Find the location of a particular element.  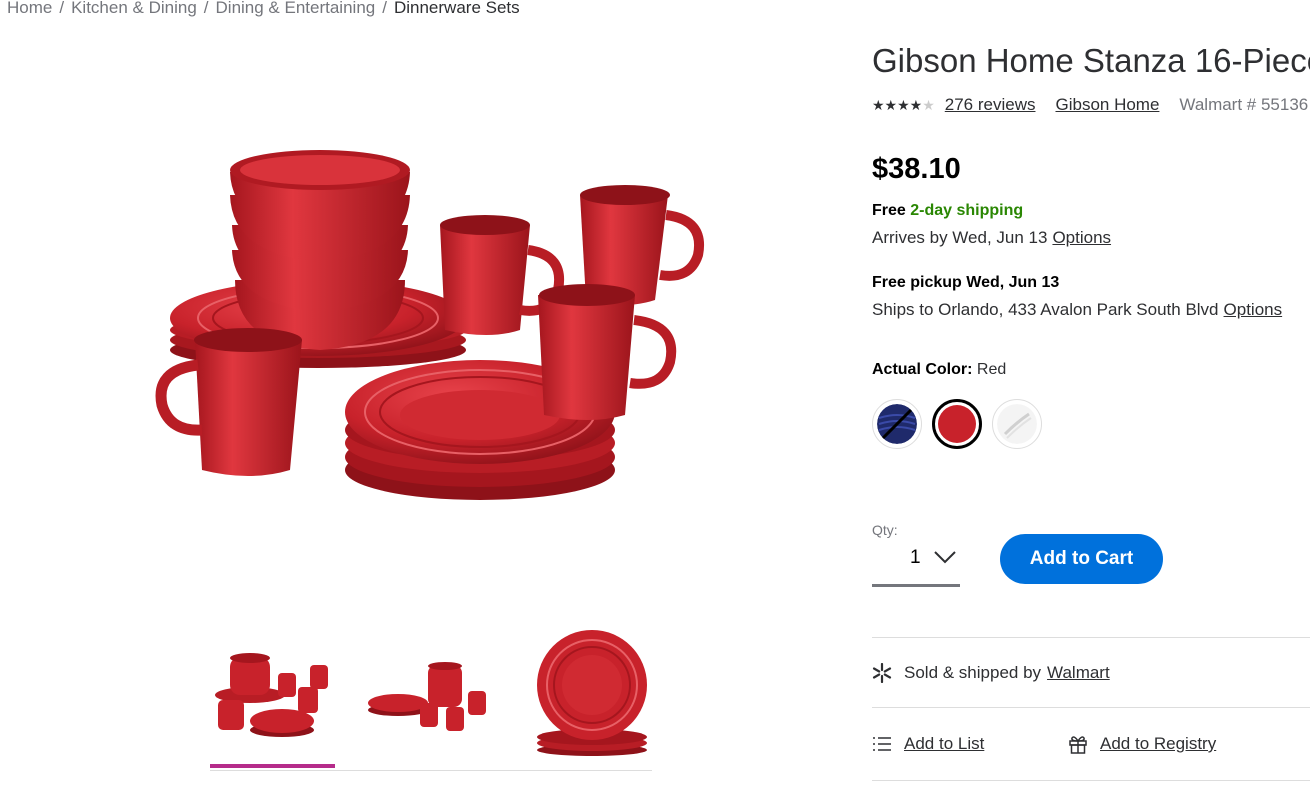

add-to-list-button: Add to List is located at coordinates (928, 744).